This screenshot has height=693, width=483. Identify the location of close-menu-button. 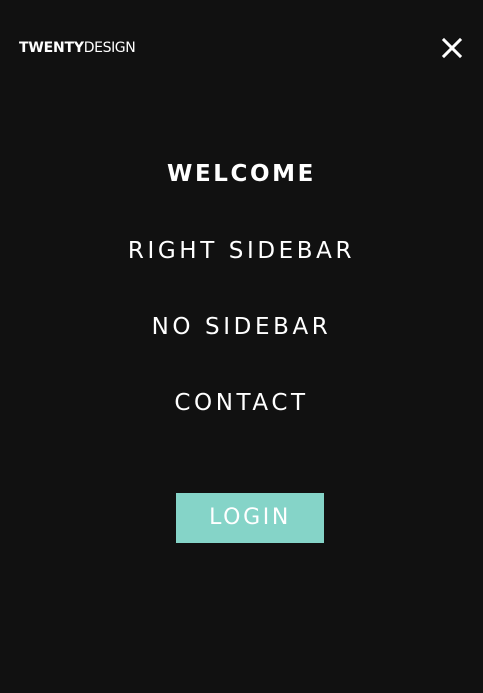
(452, 48).